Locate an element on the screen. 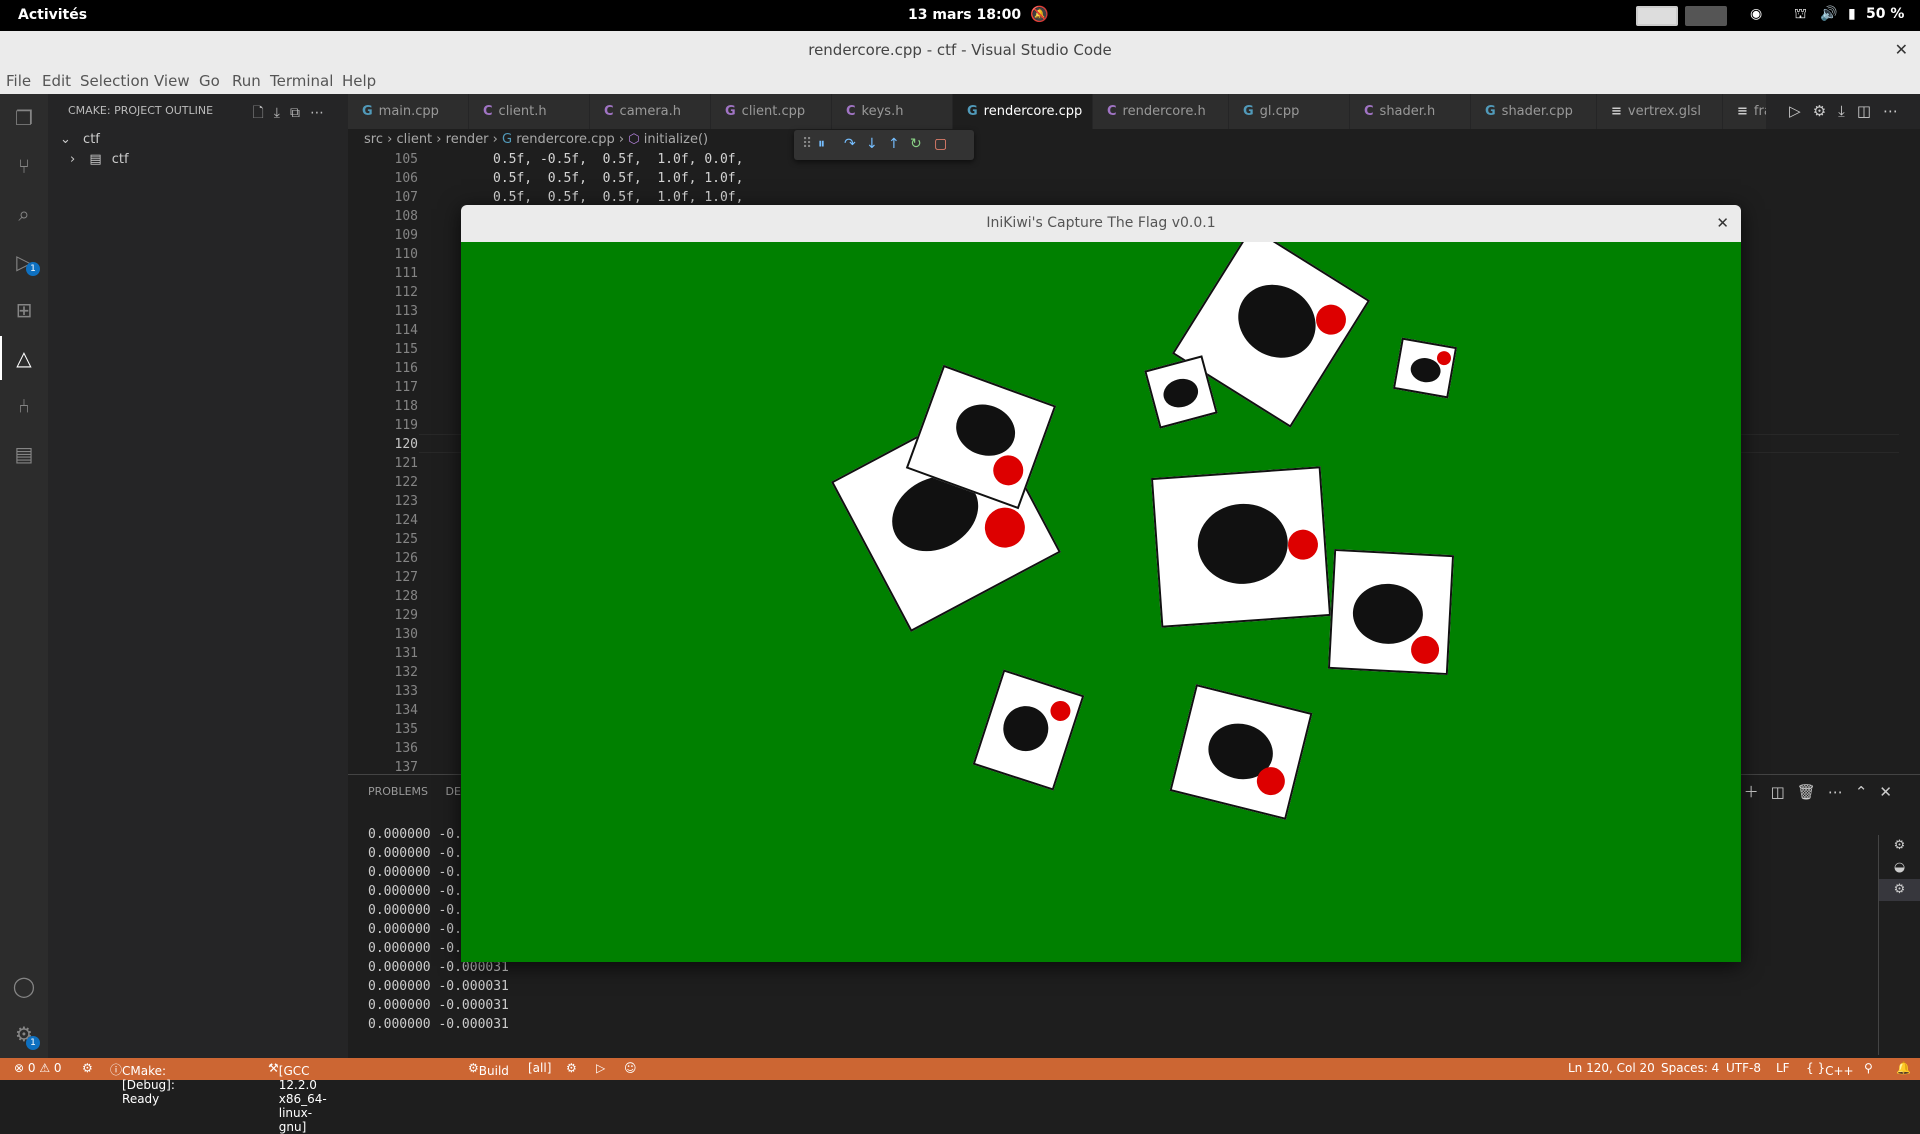 The height and width of the screenshot is (1134, 1920). menu-terminal: Terminal is located at coordinates (301, 81).